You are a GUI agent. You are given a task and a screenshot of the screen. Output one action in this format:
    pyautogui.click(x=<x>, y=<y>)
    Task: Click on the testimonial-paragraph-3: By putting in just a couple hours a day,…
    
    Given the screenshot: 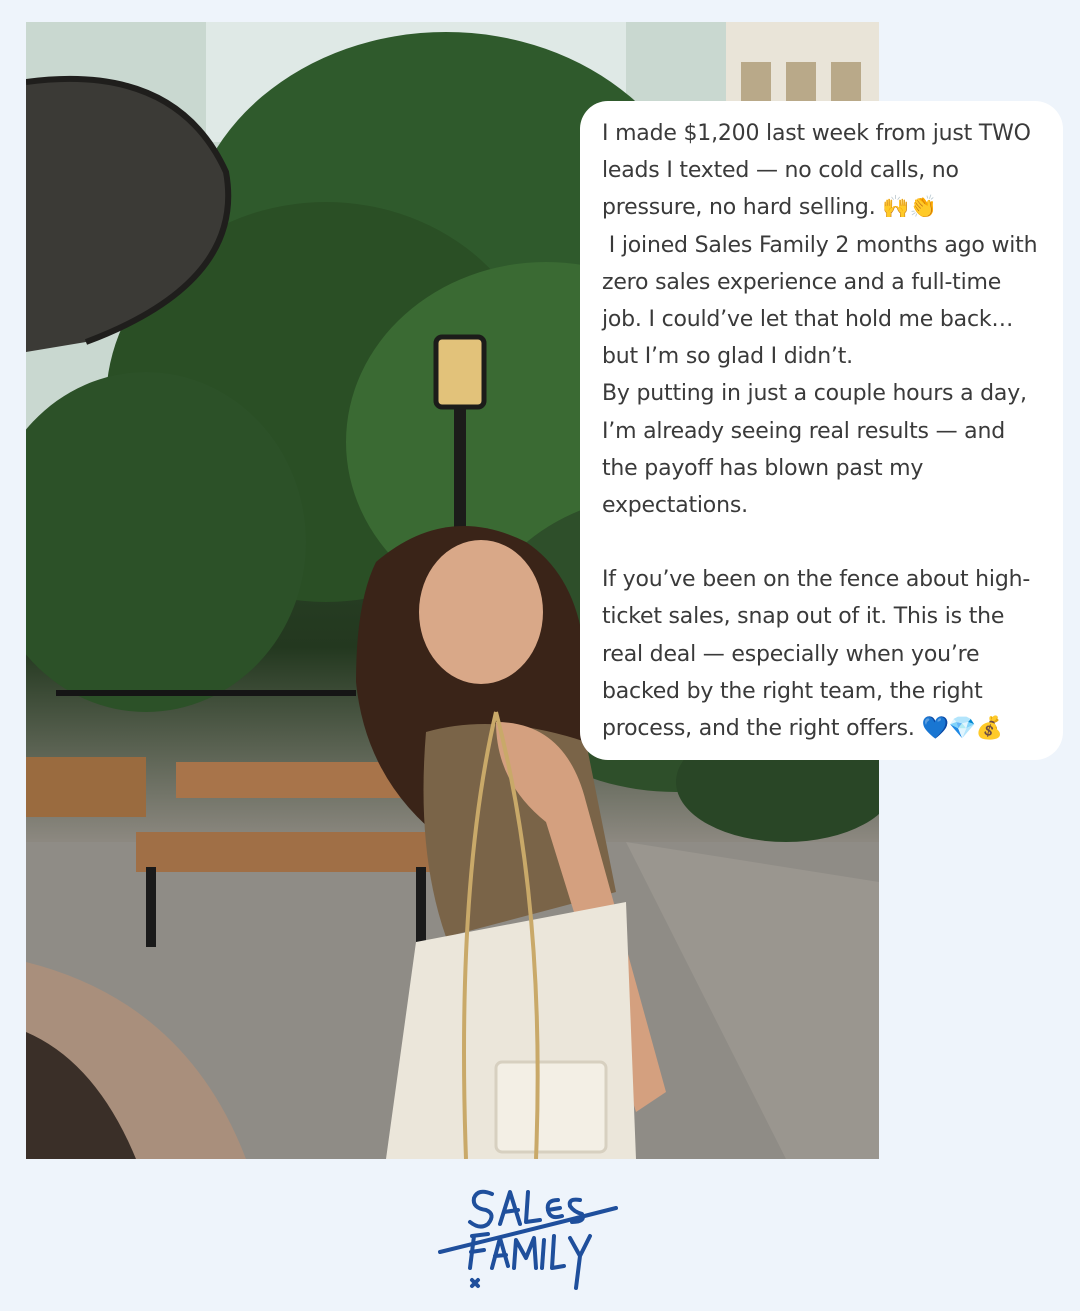 What is the action you would take?
    pyautogui.click(x=818, y=450)
    